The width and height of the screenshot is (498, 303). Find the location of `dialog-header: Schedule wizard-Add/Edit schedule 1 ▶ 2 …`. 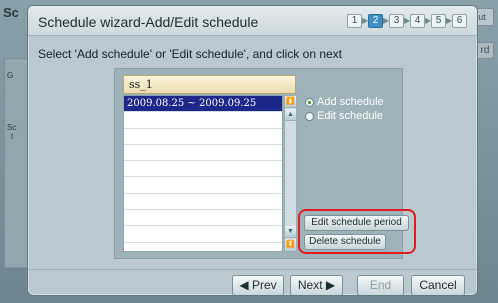

dialog-header: Schedule wizard-Add/Edit schedule 1 ▶ 2 … is located at coordinates (252, 21).